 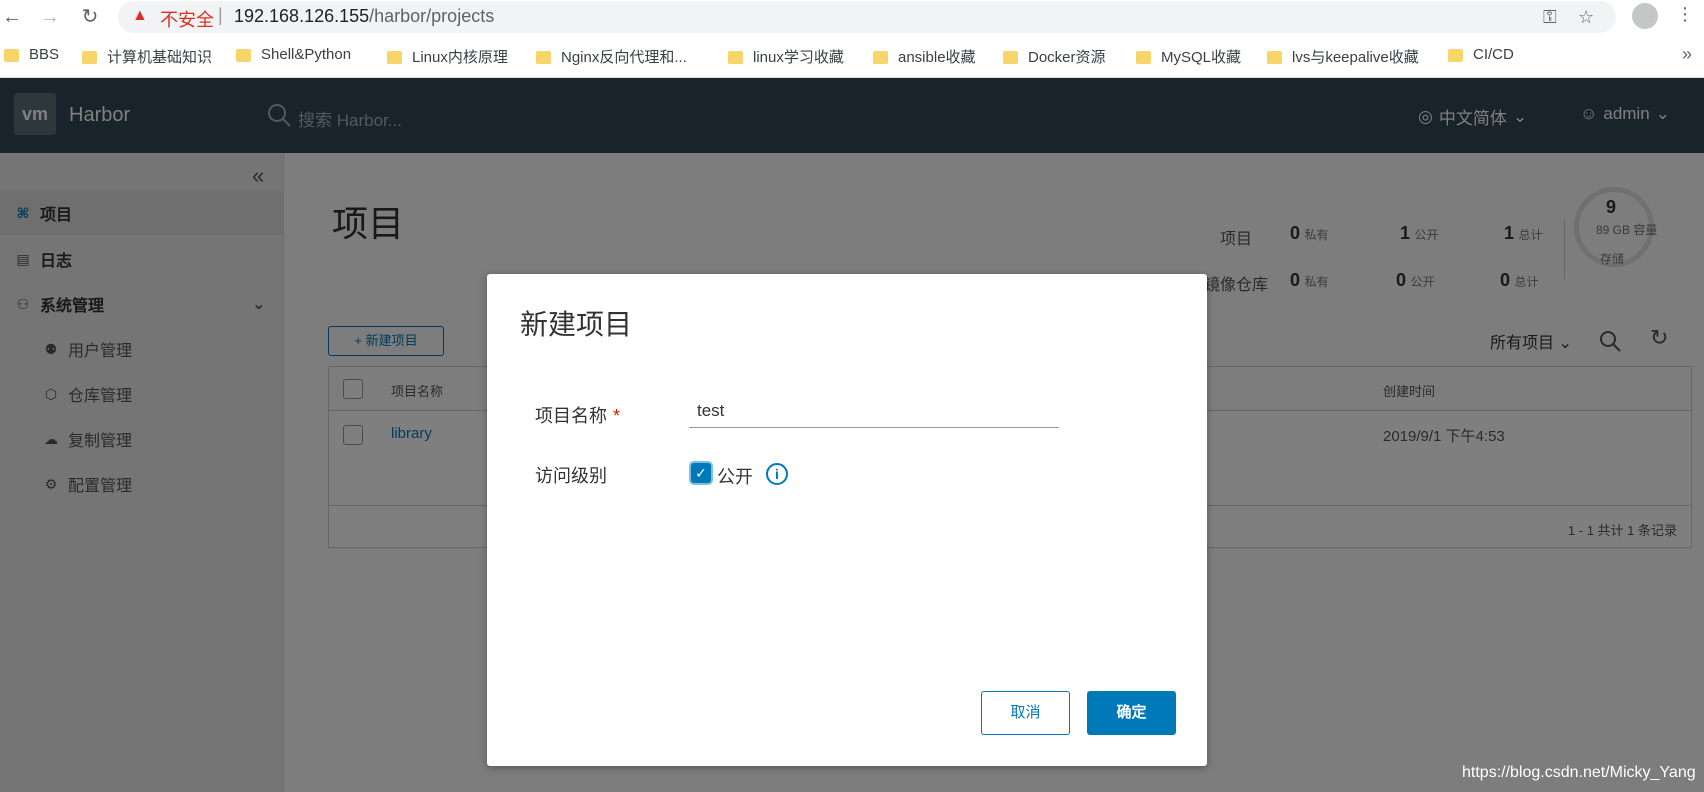 What do you see at coordinates (302, 16) in the screenshot?
I see `url-host: 192.168.126.155` at bounding box center [302, 16].